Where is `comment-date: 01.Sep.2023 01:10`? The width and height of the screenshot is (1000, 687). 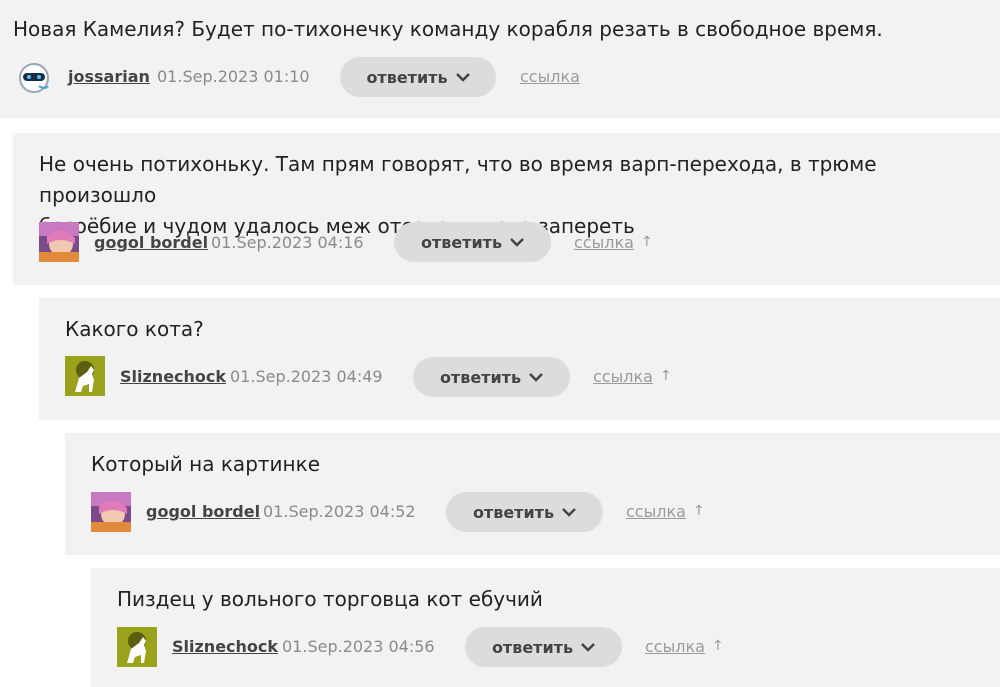 comment-date: 01.Sep.2023 01:10 is located at coordinates (233, 76).